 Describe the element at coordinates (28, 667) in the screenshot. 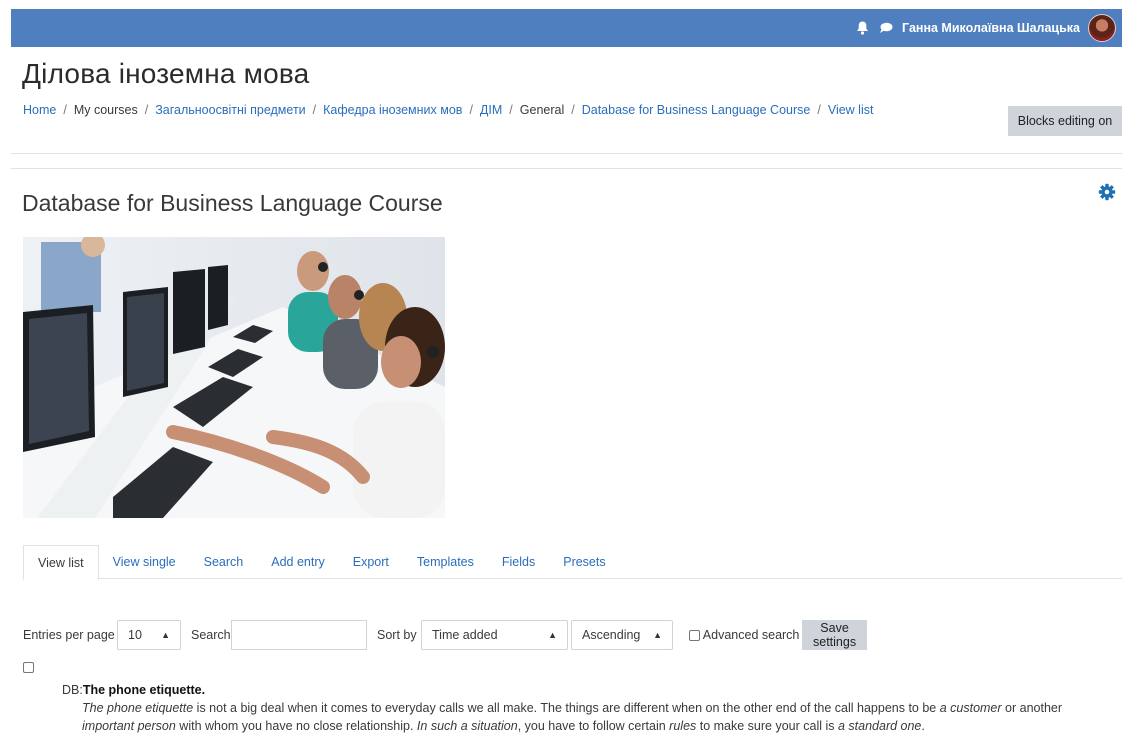

I see `entry-select-checkbox` at that location.